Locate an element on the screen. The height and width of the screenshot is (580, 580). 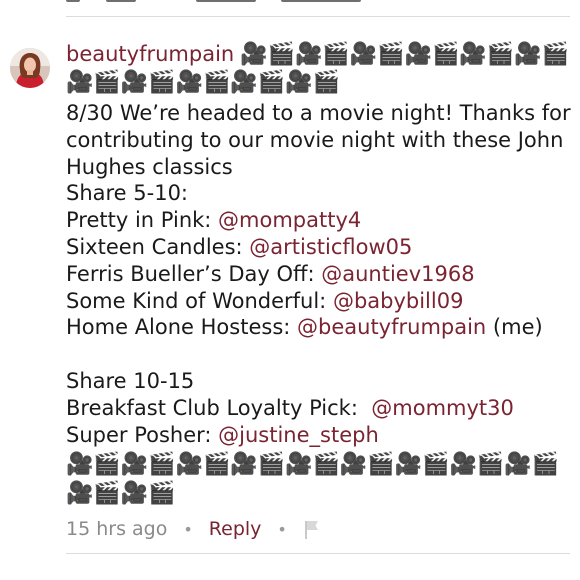
top-divider is located at coordinates (318, 16).